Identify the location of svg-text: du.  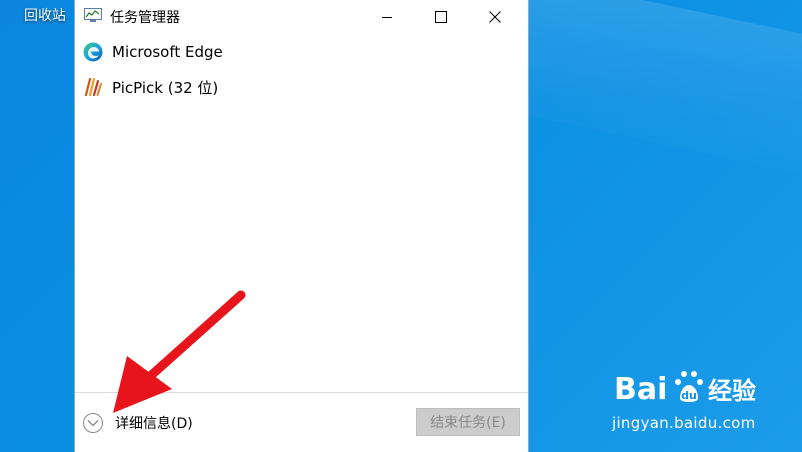
(689, 395).